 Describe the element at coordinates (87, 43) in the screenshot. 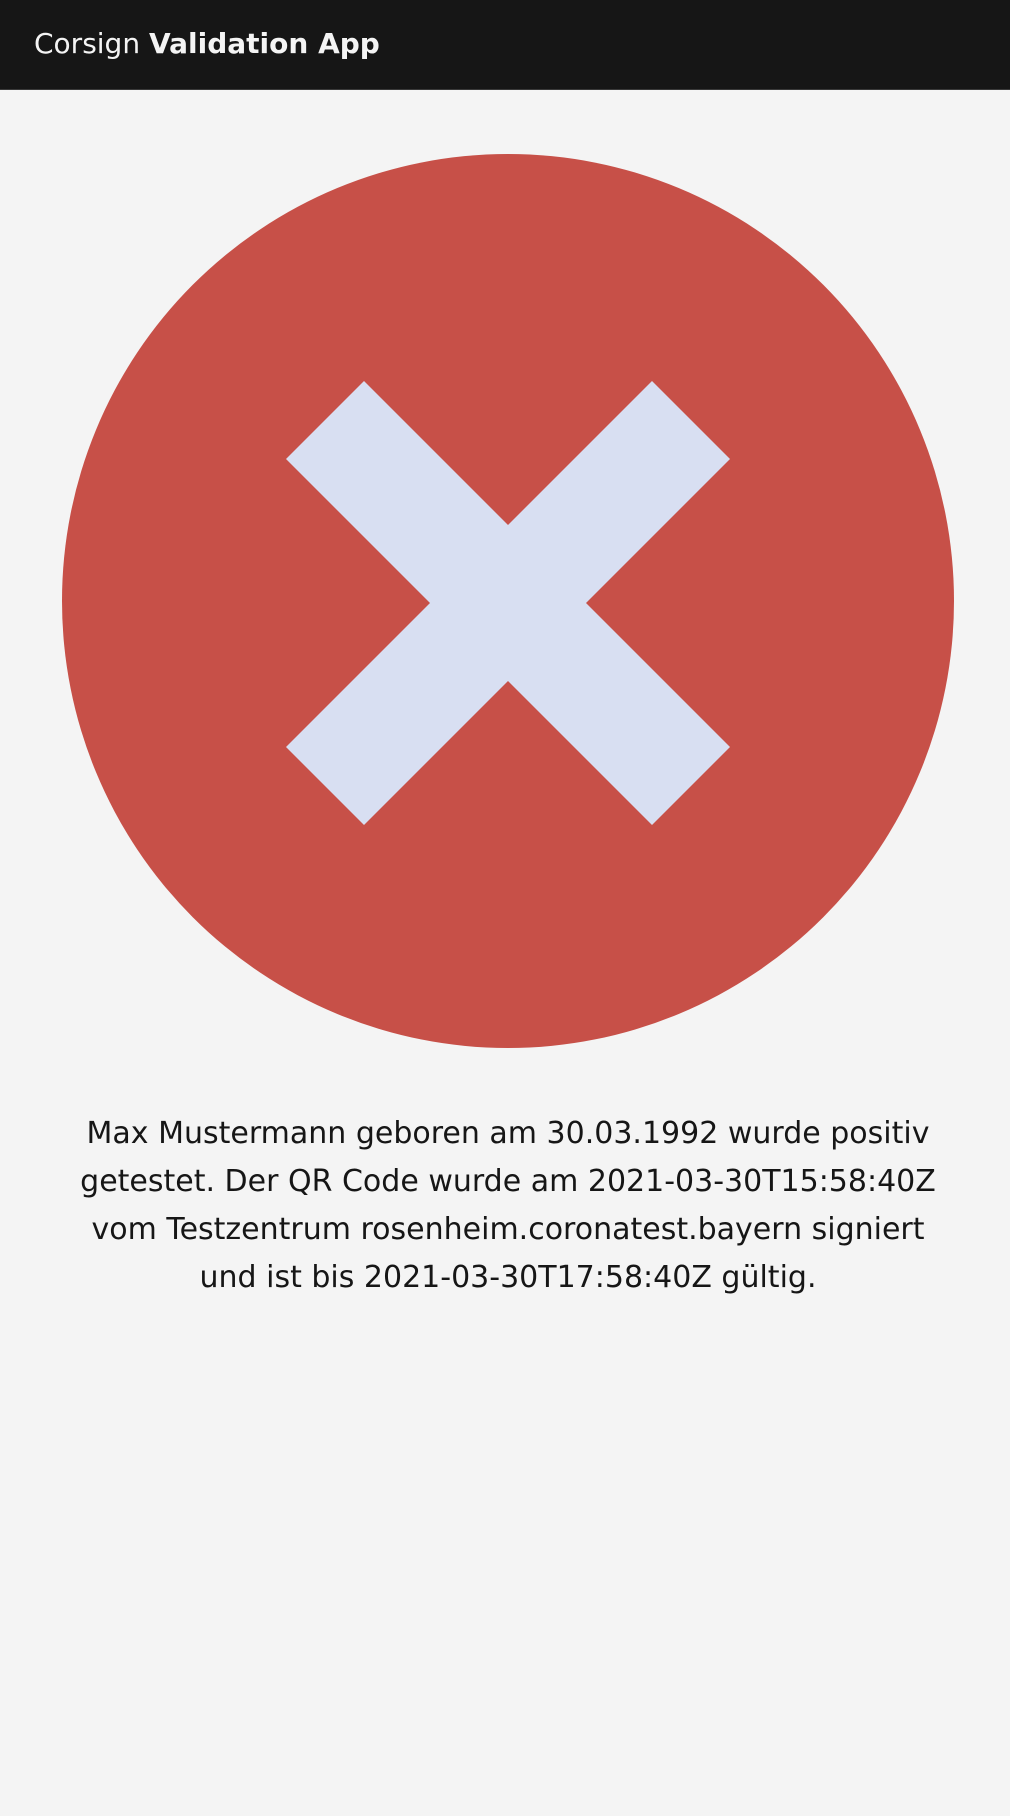

I see `brand-prefix: Corsign` at that location.